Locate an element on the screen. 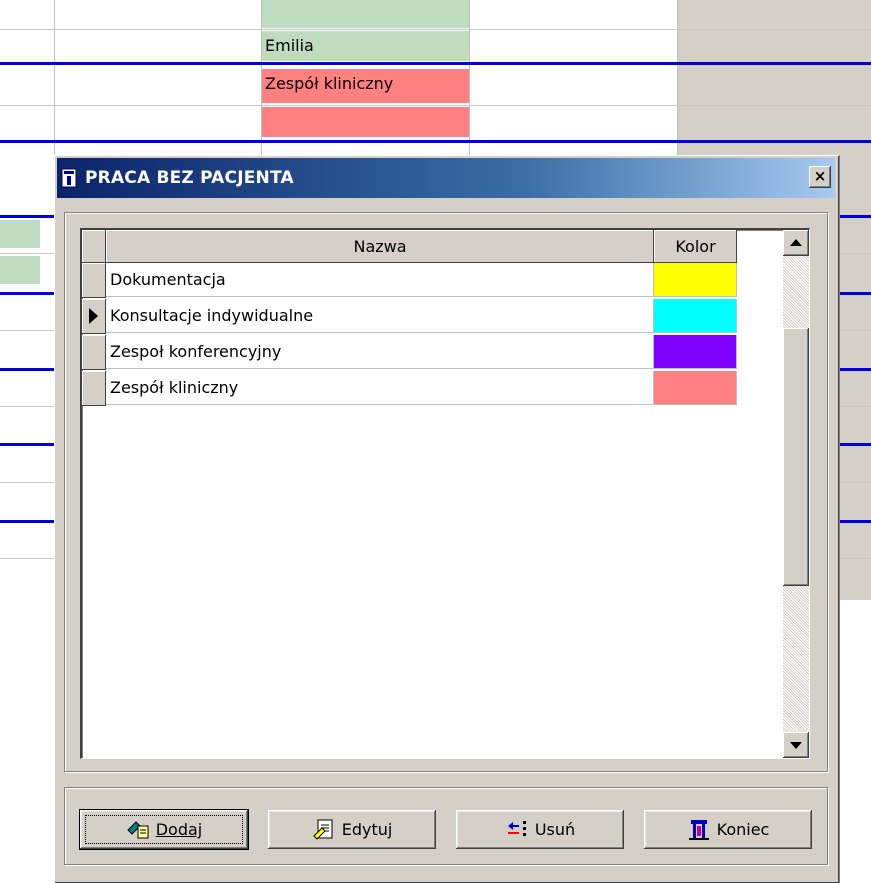  dialog-titlebar: PRACA BEZ PACJENTA × is located at coordinates (446, 178).